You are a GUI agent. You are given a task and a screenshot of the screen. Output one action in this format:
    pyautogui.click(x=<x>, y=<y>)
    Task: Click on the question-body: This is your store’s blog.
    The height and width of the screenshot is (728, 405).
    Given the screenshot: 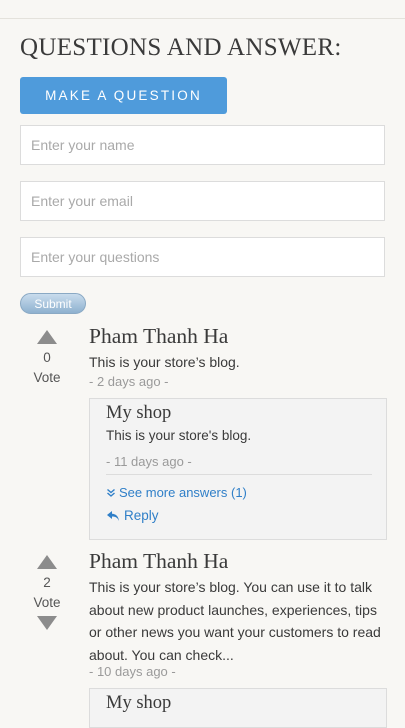 What is the action you would take?
    pyautogui.click(x=164, y=362)
    